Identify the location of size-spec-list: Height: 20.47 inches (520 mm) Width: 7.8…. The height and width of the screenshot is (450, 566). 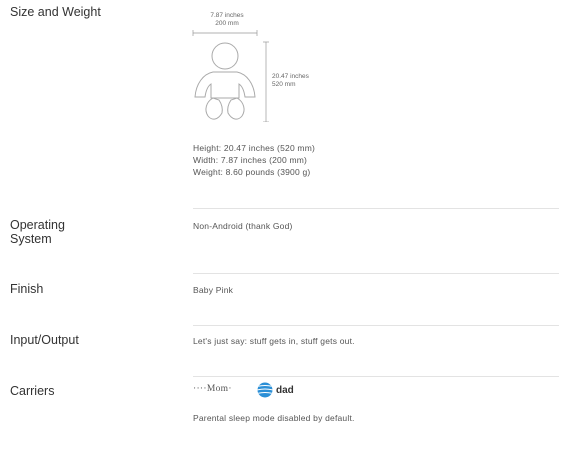
(254, 160).